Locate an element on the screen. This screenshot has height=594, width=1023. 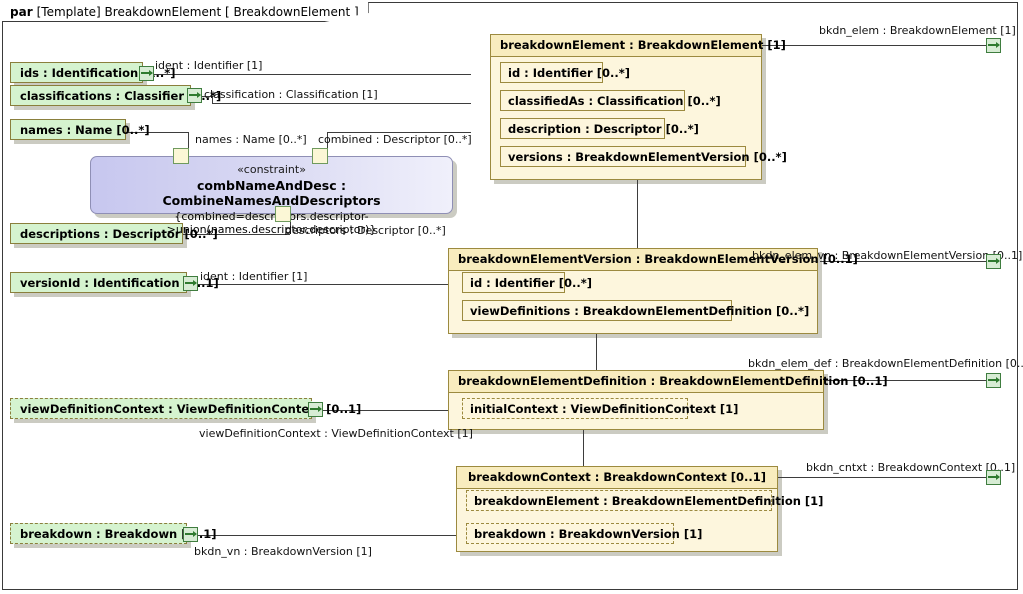
breakdown-element-block-header: breakdownElement : BreakdownElement [1] is located at coordinates (638, 46).